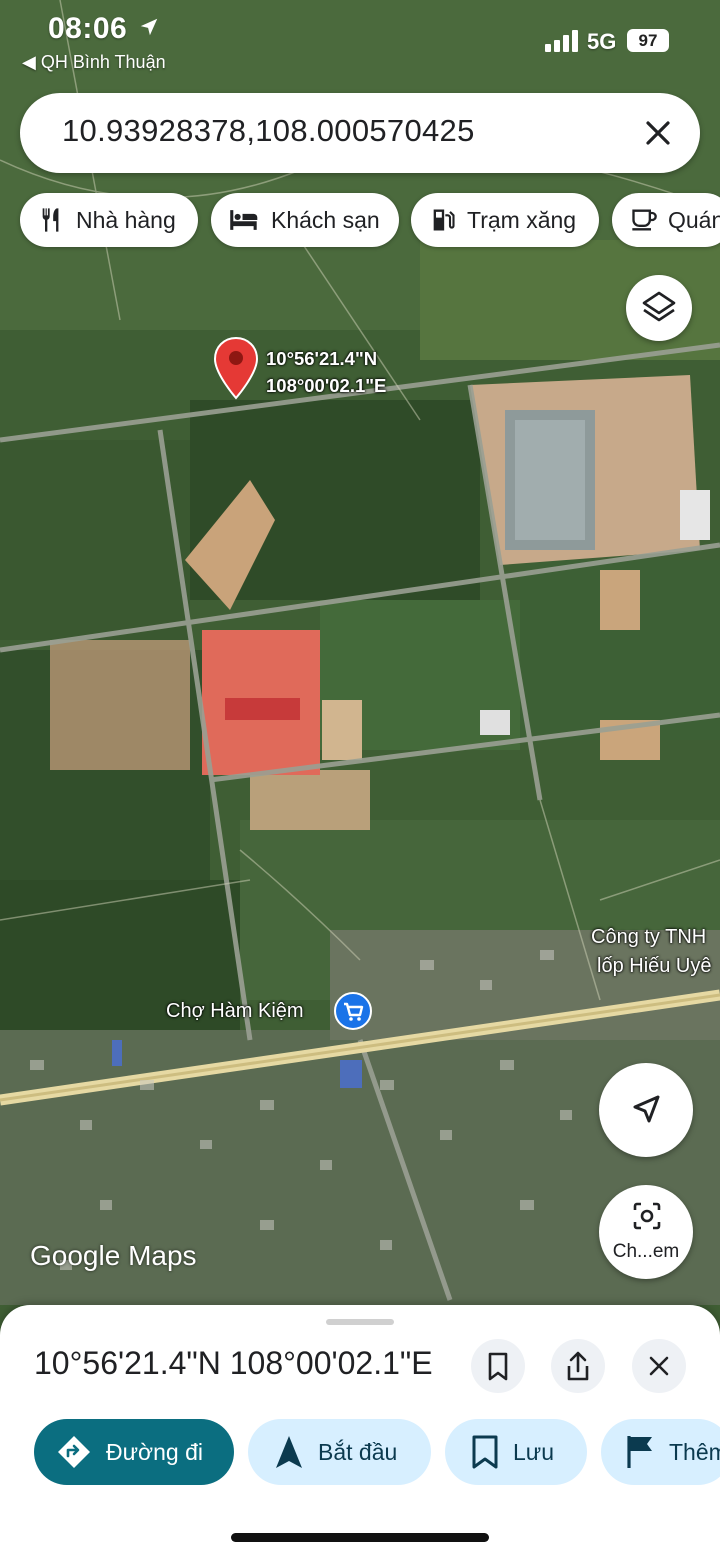 This screenshot has height=1557, width=720. What do you see at coordinates (326, 372) in the screenshot?
I see `pin-coordinates-label: 10°56'21.4"N 108°00'02.1"E` at bounding box center [326, 372].